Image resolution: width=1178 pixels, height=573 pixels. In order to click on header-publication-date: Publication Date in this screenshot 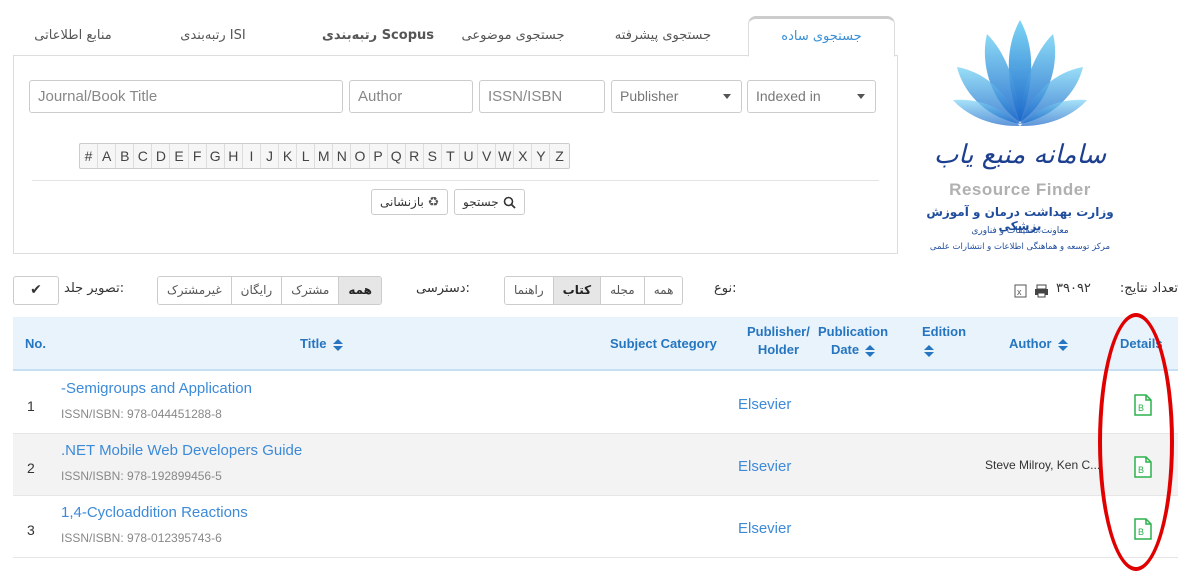, I will do `click(853, 341)`.